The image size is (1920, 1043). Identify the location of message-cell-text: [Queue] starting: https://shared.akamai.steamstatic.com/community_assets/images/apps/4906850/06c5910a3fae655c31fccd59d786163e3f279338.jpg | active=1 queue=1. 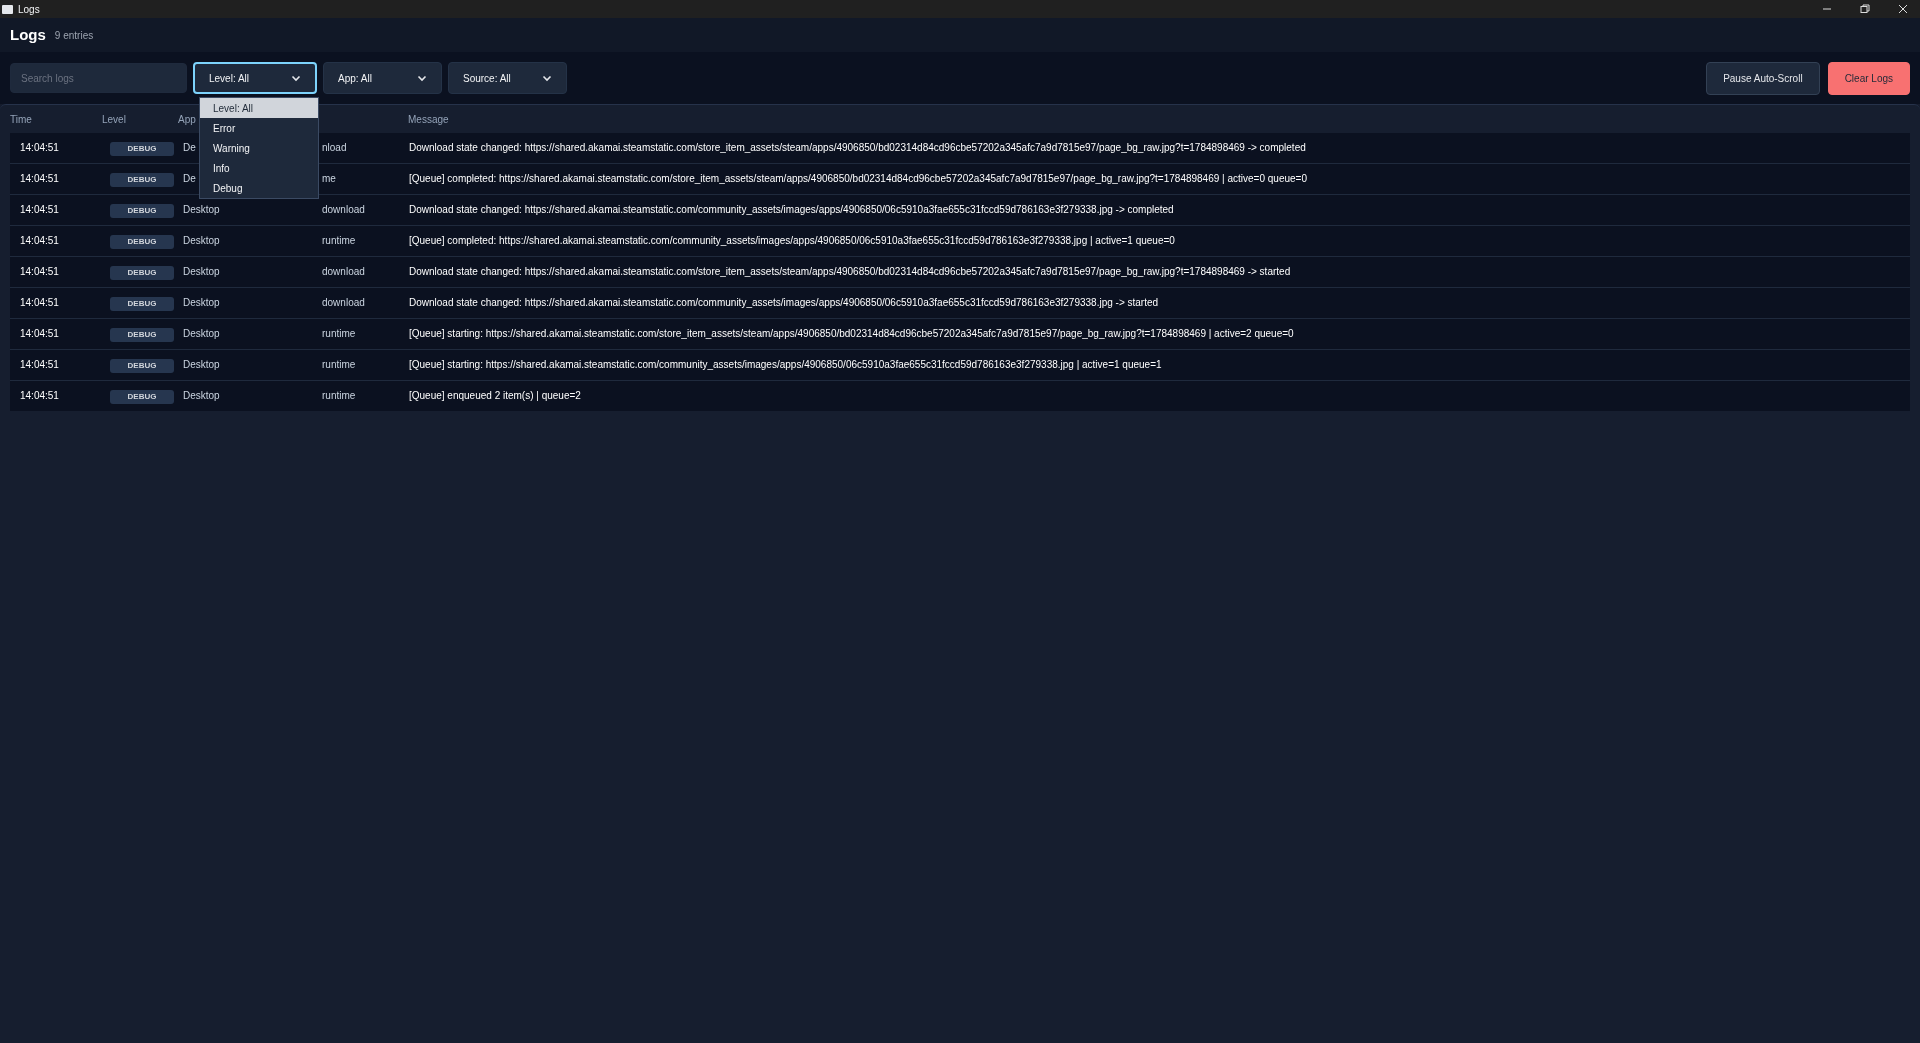
(785, 365).